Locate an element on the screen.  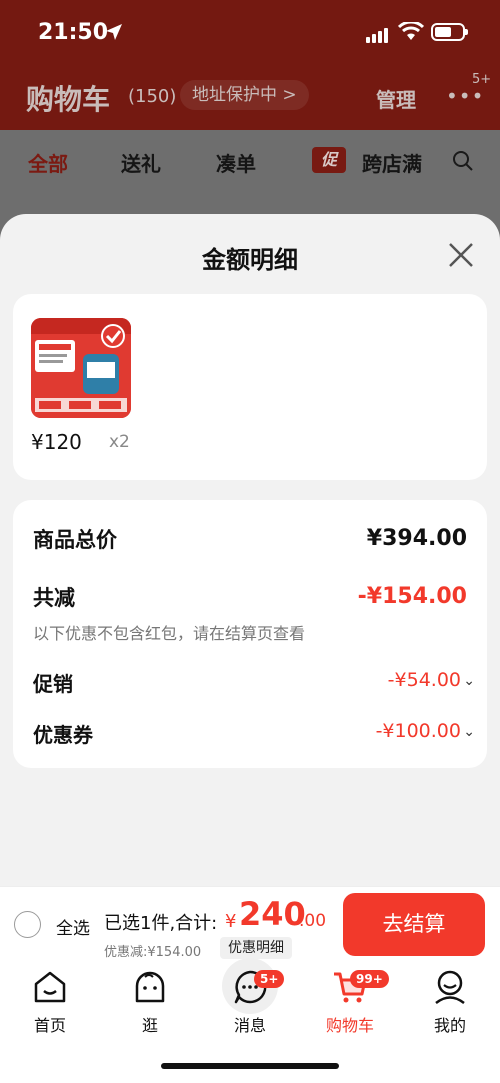
address-protect-link: 地址保护中 > is located at coordinates (244, 95).